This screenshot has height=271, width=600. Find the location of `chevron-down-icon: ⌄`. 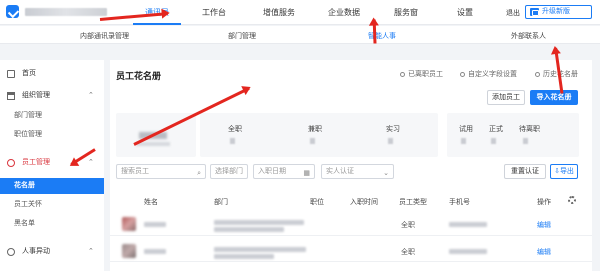

chevron-down-icon: ⌄ is located at coordinates (386, 173).